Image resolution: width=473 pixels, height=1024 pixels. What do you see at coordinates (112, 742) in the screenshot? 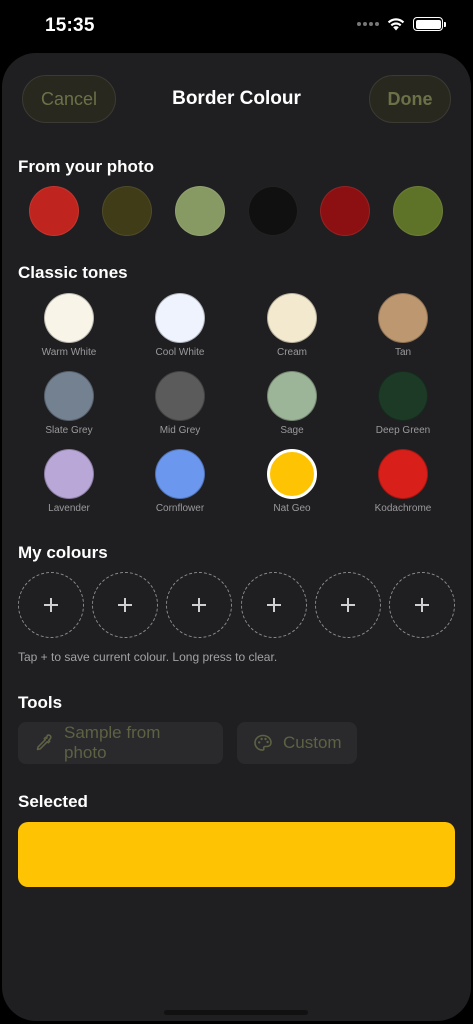
I see `sample-button-label: Sample from photo` at bounding box center [112, 742].